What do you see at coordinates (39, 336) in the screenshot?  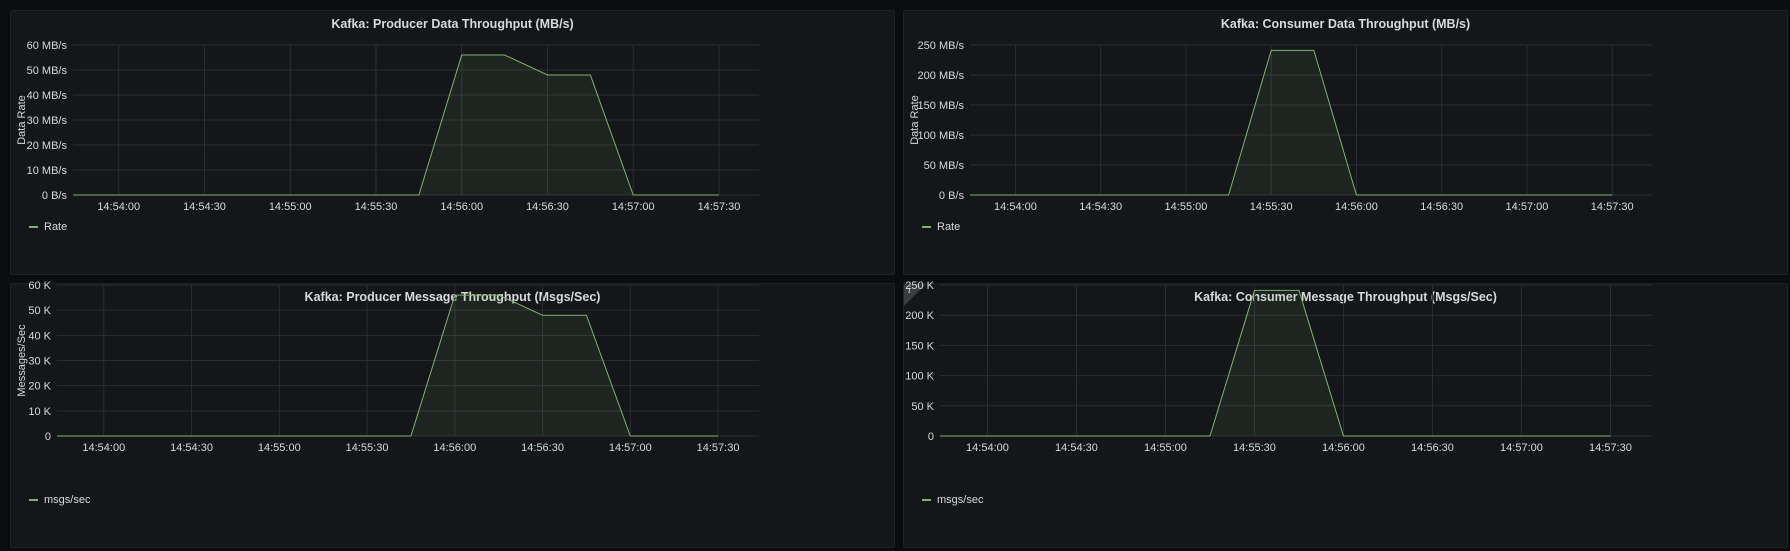 I see `y-tick-label: 40 K` at bounding box center [39, 336].